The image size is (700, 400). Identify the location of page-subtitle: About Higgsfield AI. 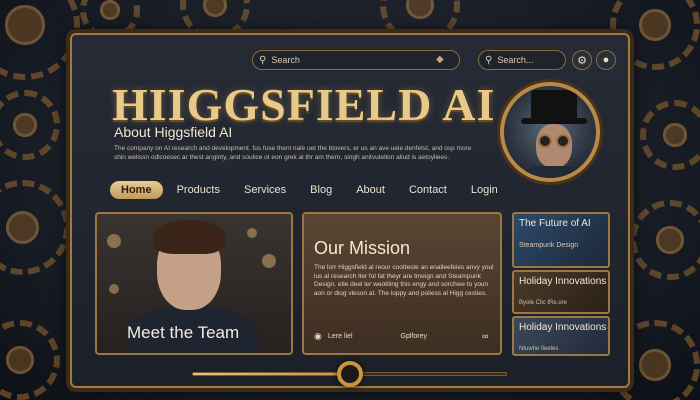
(173, 132).